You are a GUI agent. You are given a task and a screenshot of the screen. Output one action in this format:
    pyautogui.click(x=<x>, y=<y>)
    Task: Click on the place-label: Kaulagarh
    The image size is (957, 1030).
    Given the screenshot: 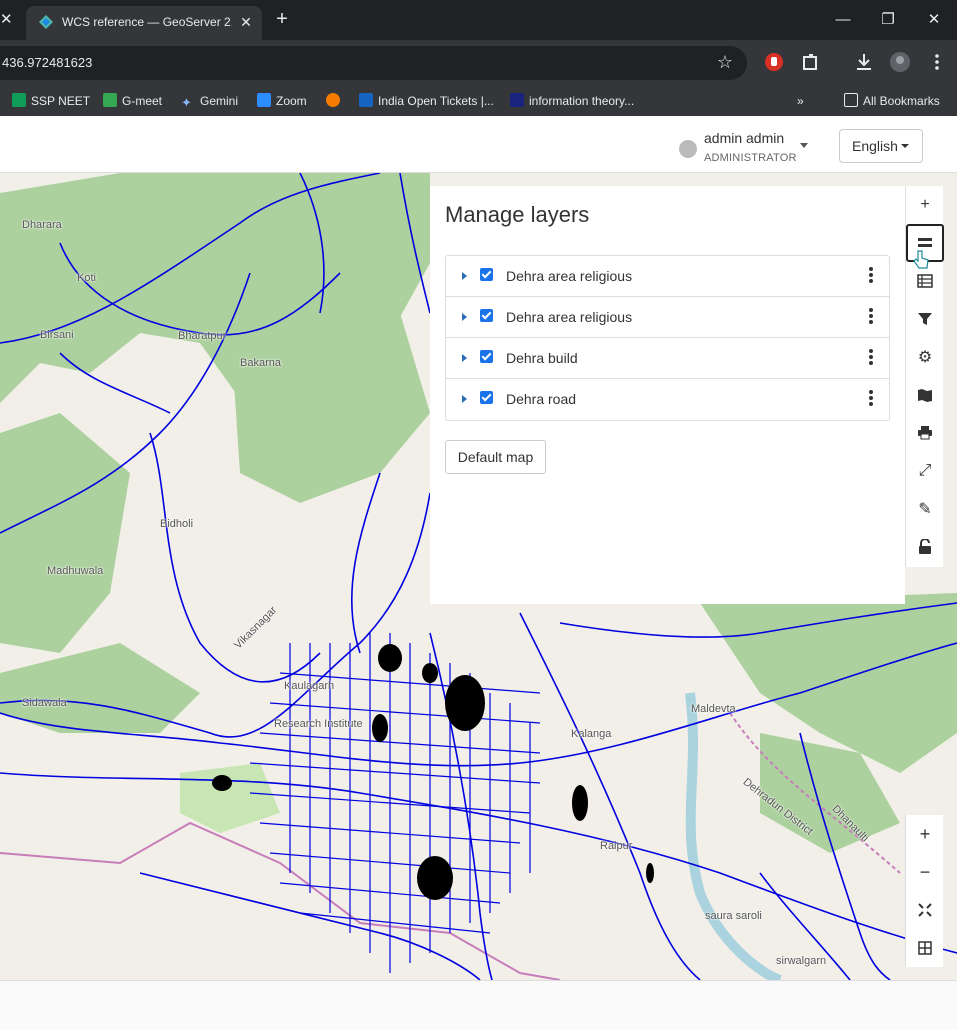 What is the action you would take?
    pyautogui.click(x=309, y=686)
    